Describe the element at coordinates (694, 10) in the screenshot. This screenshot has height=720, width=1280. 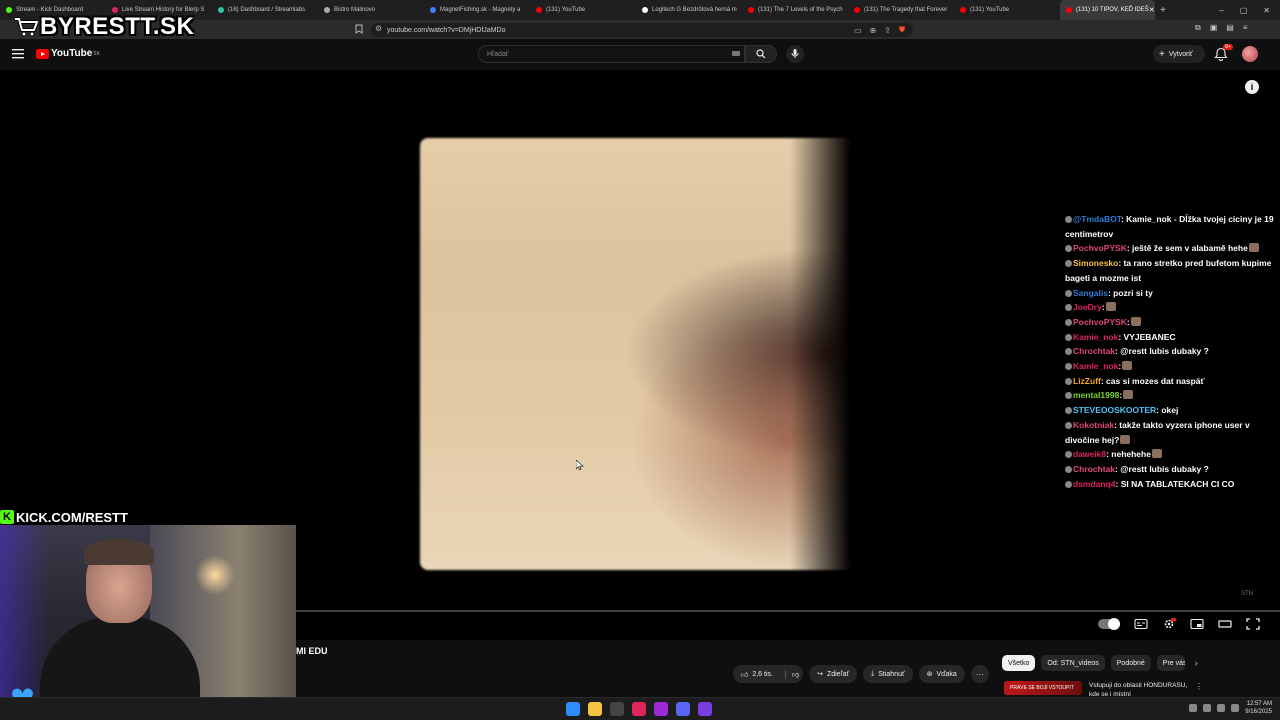
I see `tab-title: Logitech G Bezdrôtová herná m` at that location.